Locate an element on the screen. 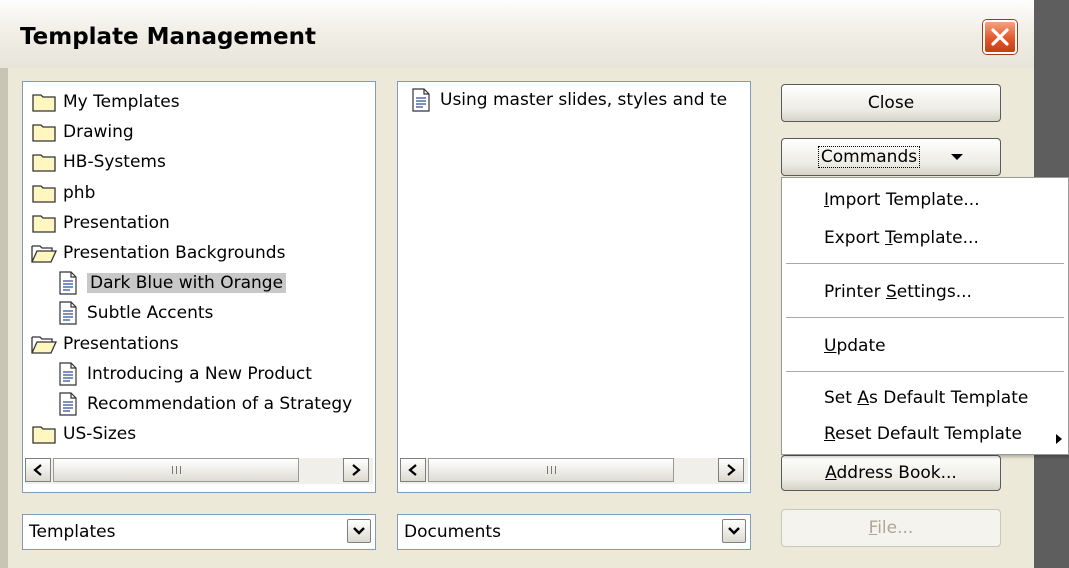 Image resolution: width=1069 pixels, height=568 pixels. window-title: Template Management is located at coordinates (168, 37).